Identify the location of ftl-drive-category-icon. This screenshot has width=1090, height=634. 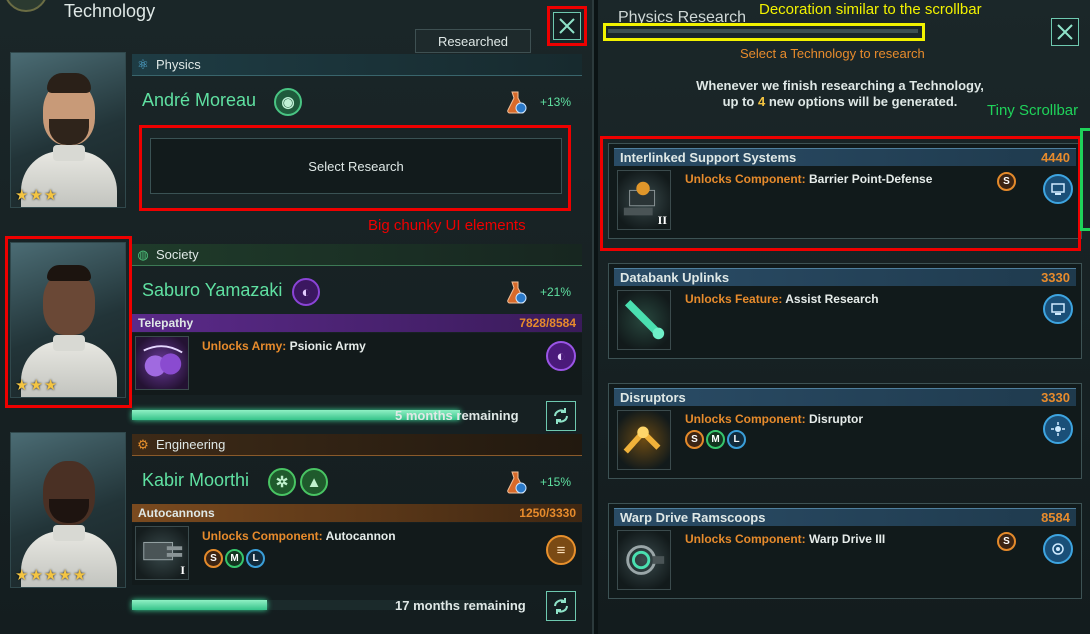
(1058, 549).